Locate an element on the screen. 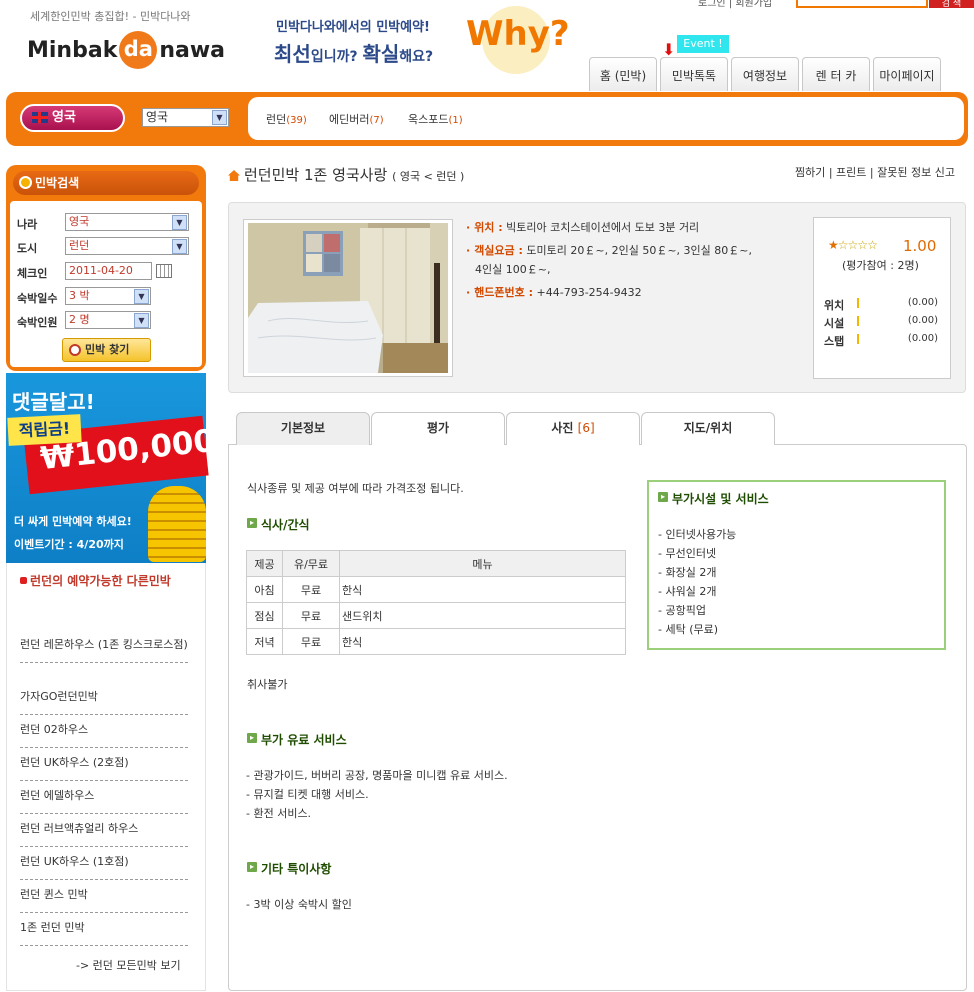 The image size is (974, 992). list-item: 런던 UK하우스 (2호점) is located at coordinates (104, 768).